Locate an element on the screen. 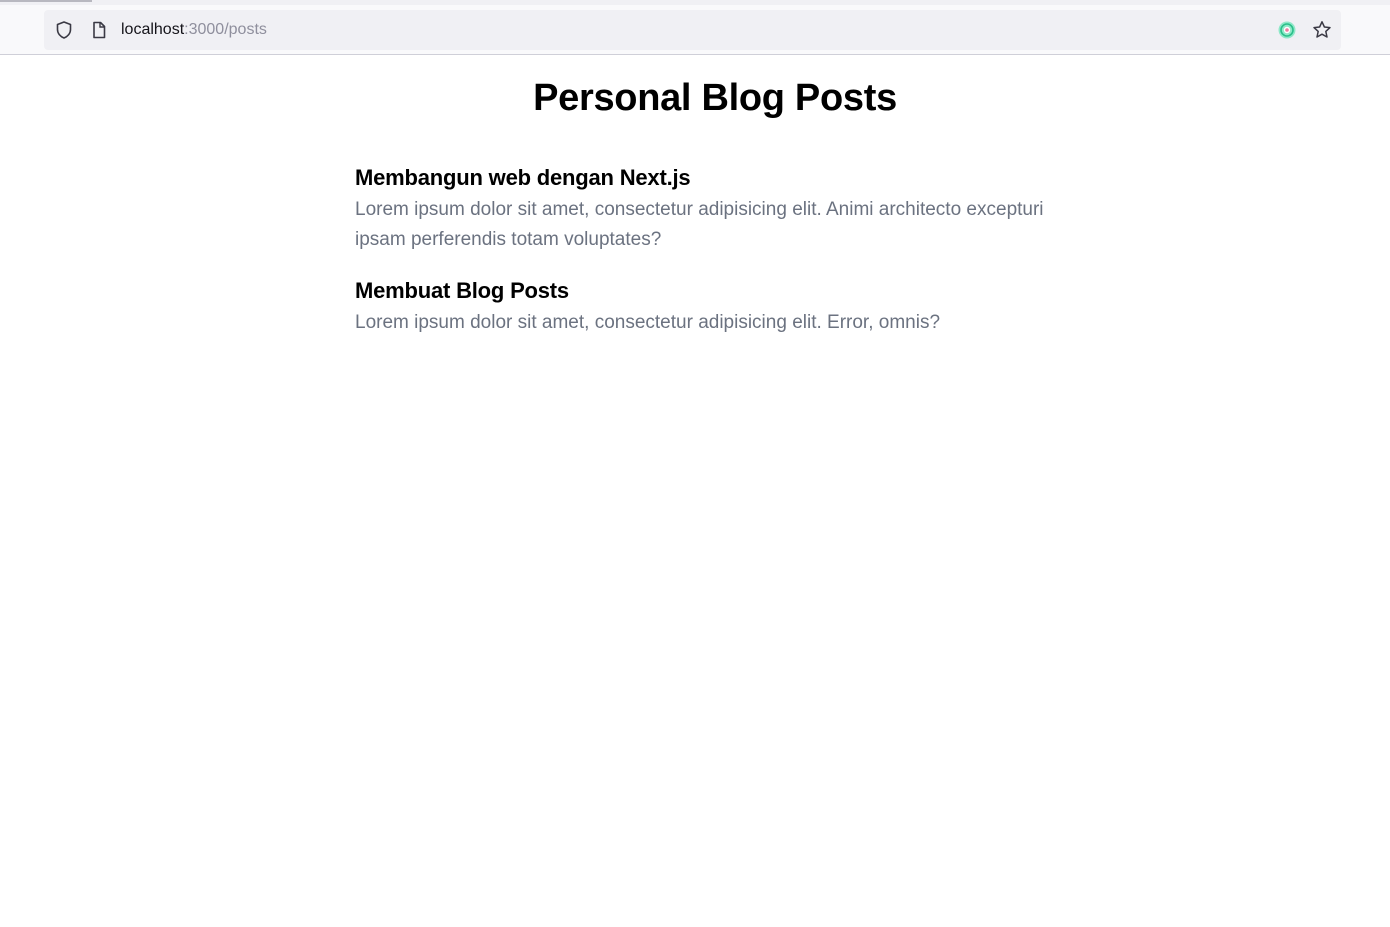 The image size is (1390, 927). page-icon is located at coordinates (99, 30).